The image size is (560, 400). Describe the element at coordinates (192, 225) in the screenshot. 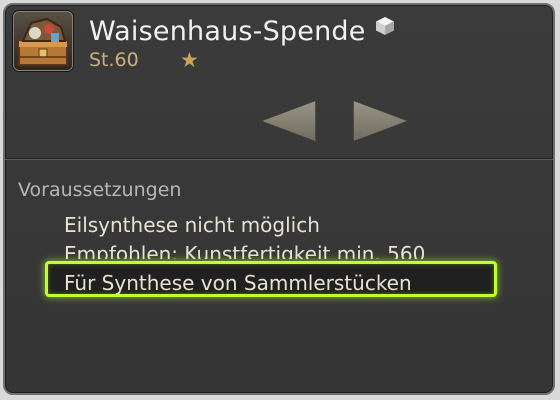

I see `requirement-line: Eilsynthese nicht möglich` at that location.